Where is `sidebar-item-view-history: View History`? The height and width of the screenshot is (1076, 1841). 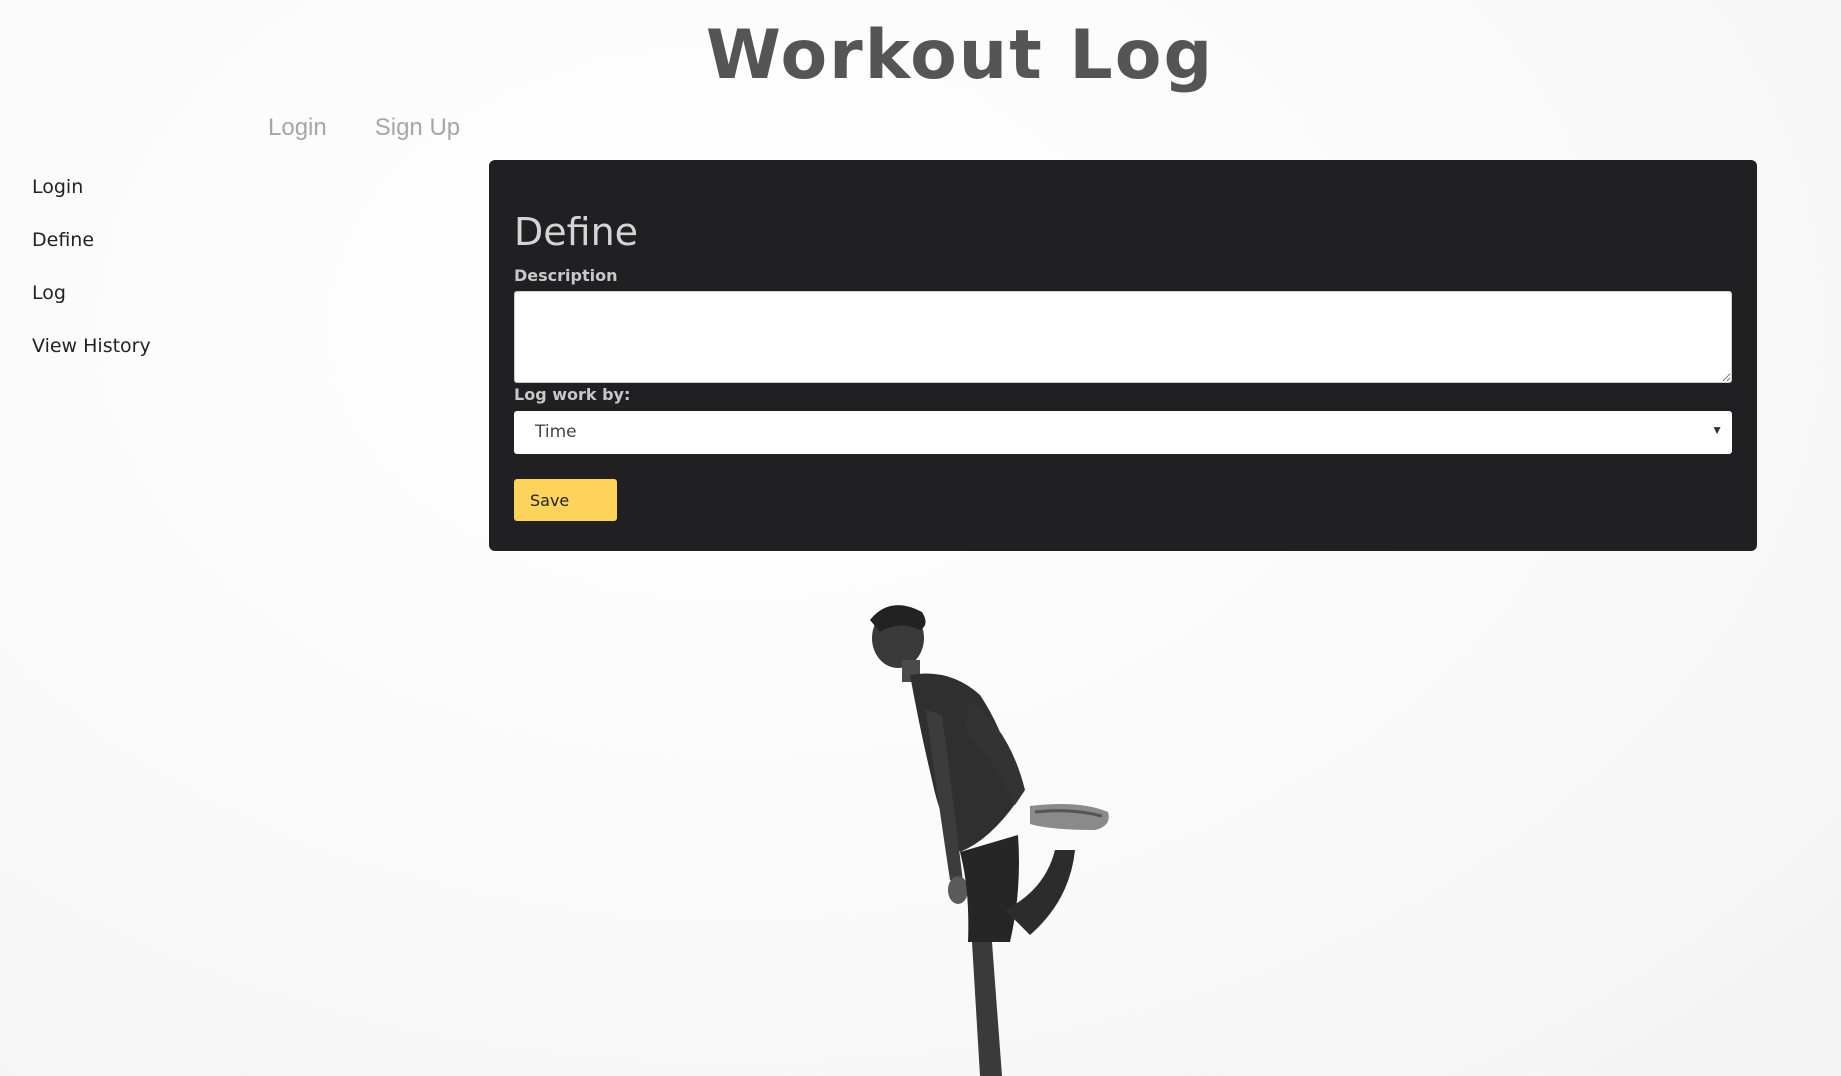
sidebar-item-view-history: View History is located at coordinates (91, 357).